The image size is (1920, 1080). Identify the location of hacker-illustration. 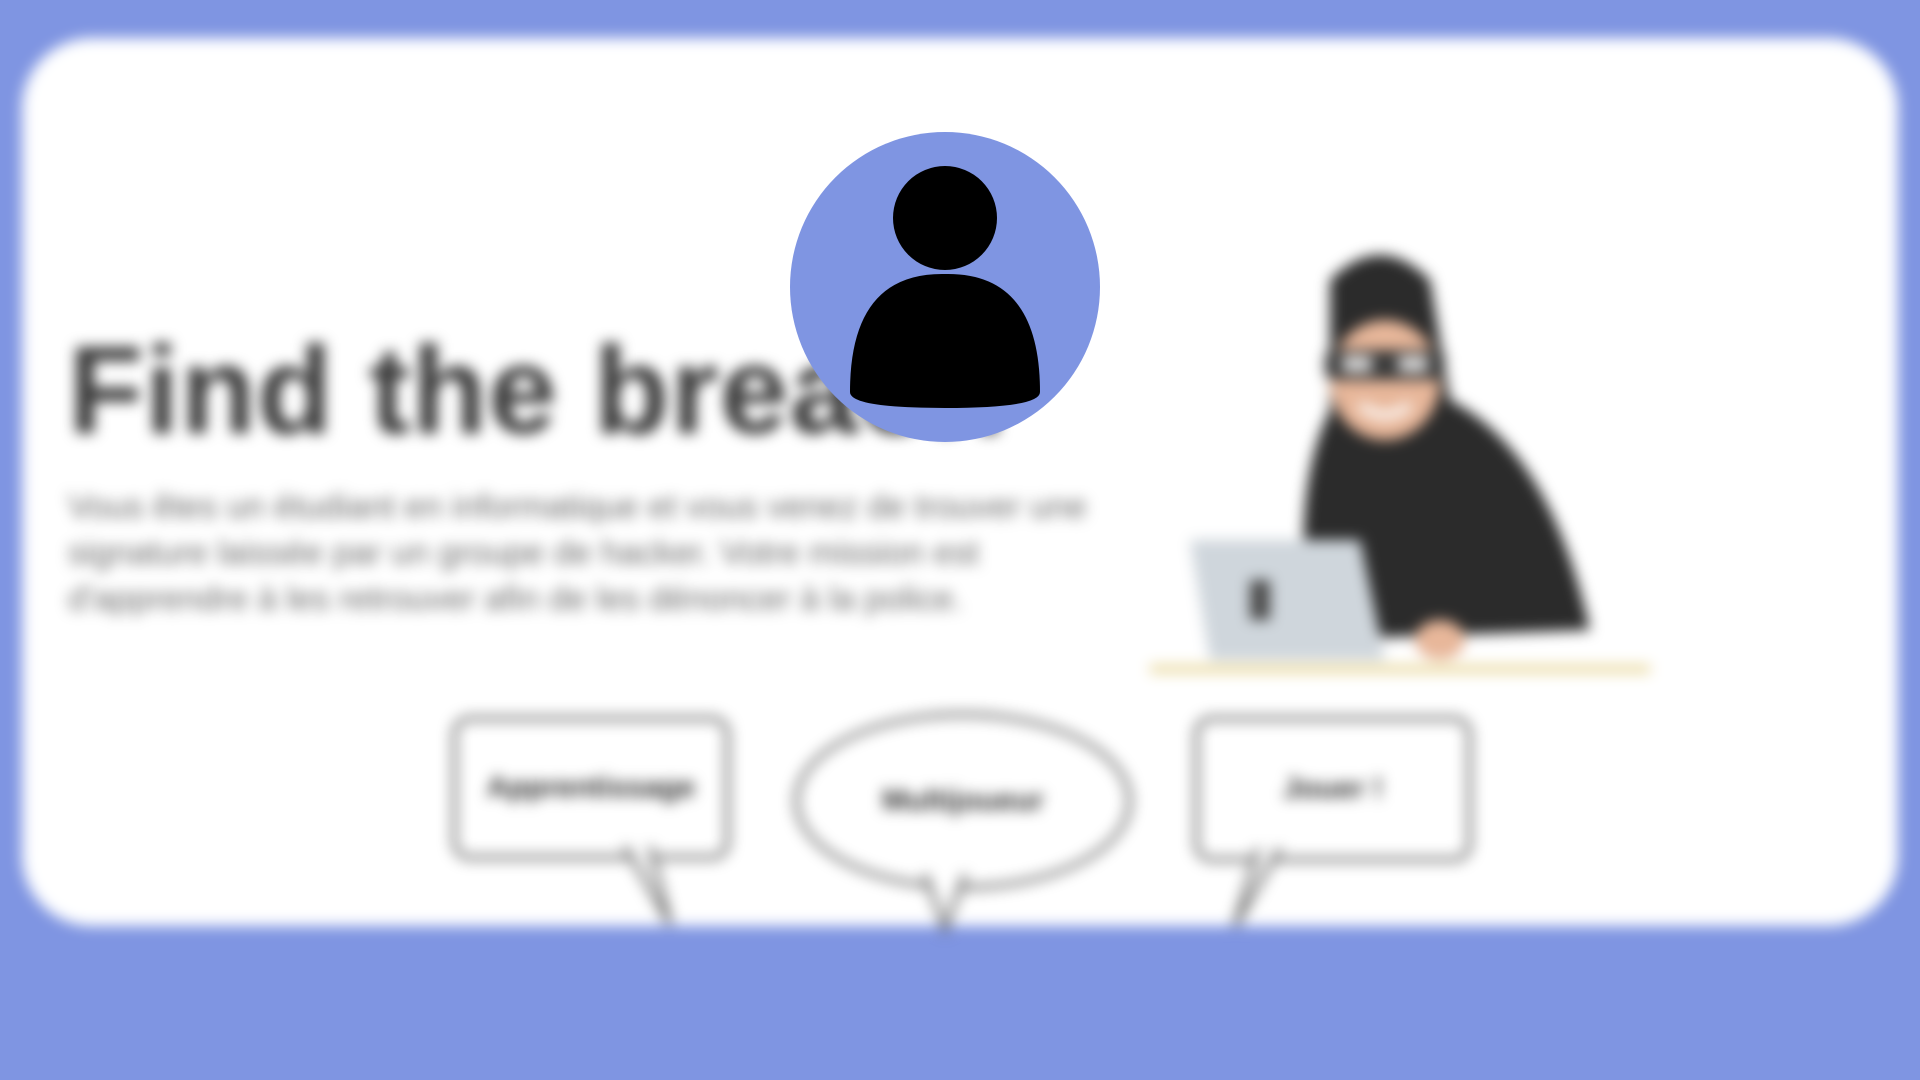
(1400, 464).